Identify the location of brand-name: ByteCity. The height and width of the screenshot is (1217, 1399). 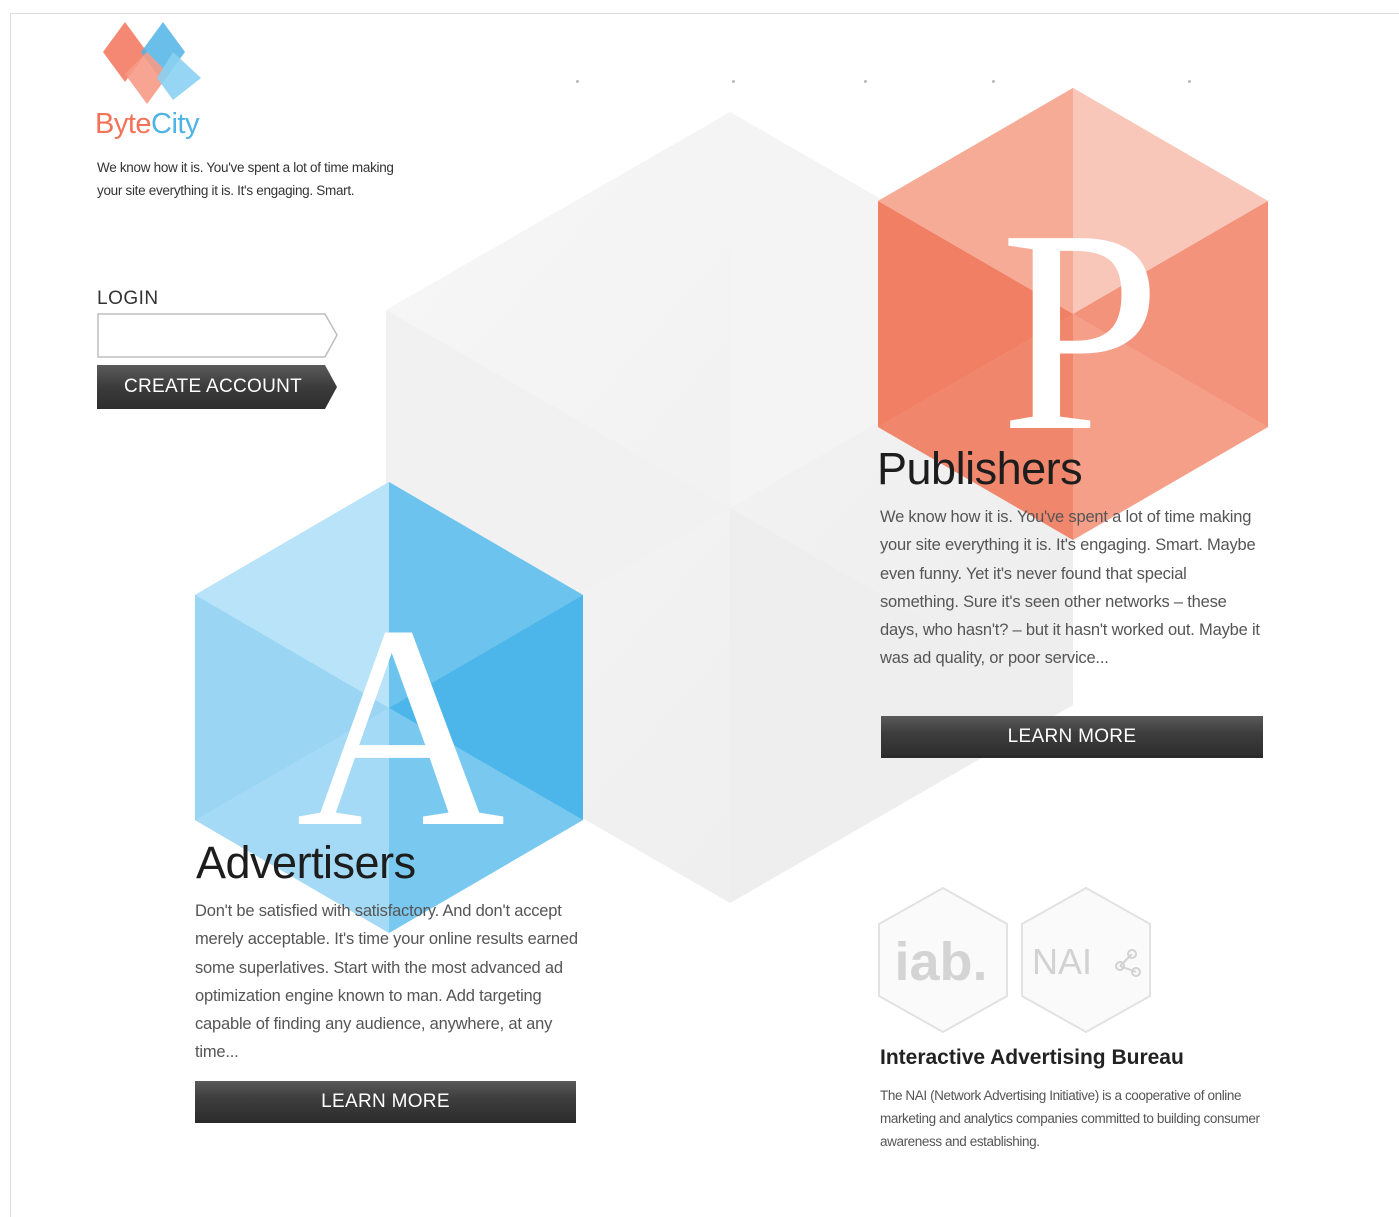
(147, 124).